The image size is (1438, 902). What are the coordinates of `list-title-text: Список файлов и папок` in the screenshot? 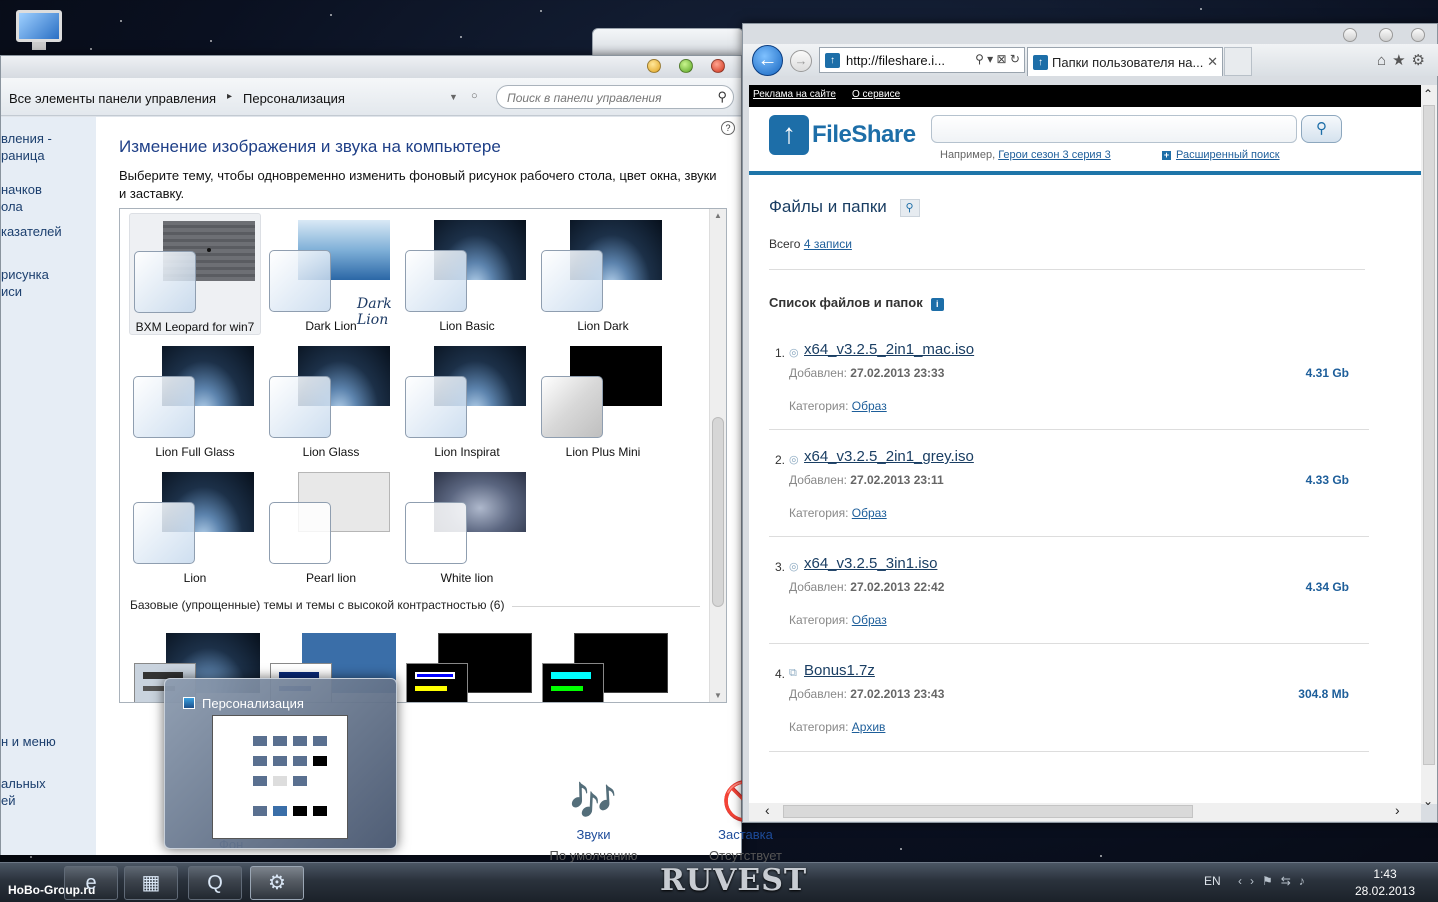 It's located at (846, 302).